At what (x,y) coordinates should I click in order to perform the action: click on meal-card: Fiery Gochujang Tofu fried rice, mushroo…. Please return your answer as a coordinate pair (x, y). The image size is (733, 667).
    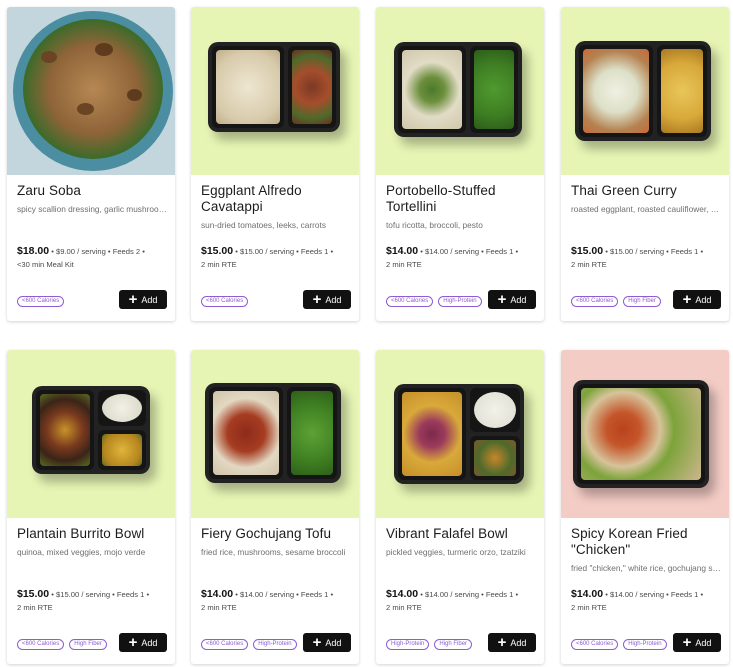
    Looking at the image, I should click on (275, 507).